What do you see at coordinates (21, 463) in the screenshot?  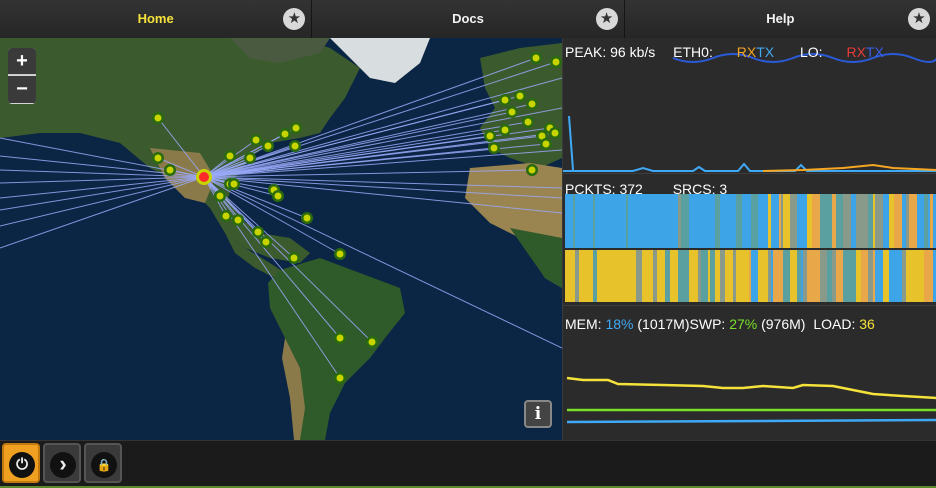 I see `power-button: ⏻` at bounding box center [21, 463].